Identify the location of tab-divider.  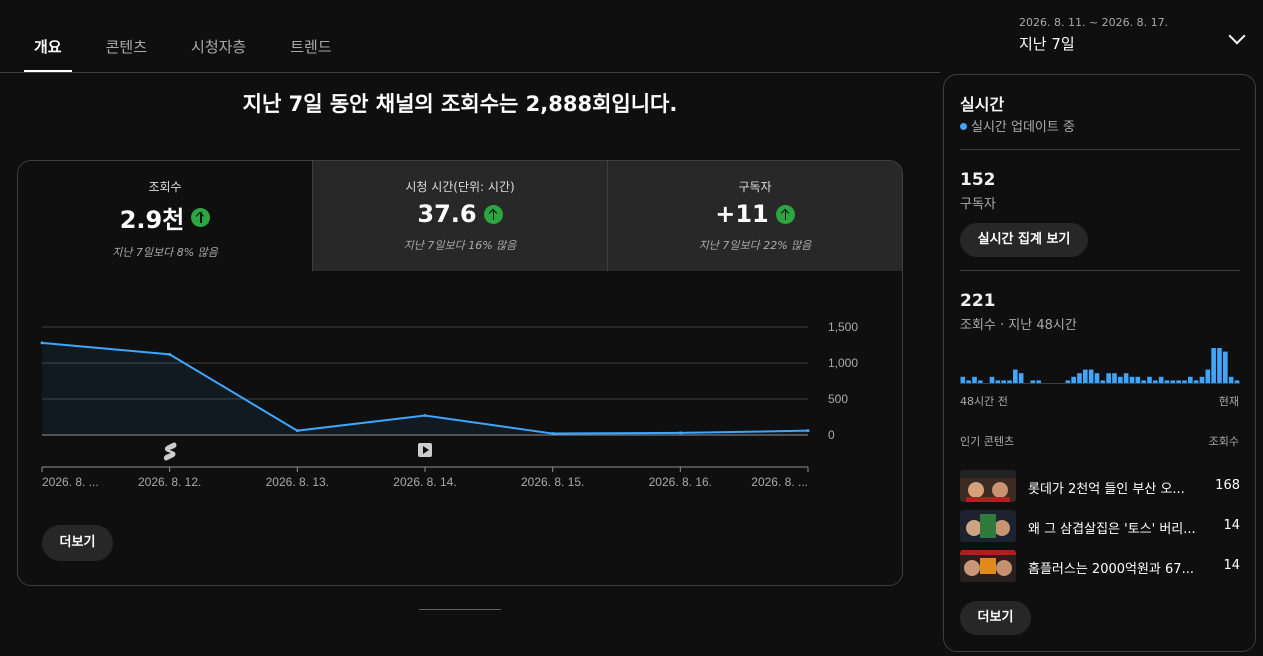
(470, 72).